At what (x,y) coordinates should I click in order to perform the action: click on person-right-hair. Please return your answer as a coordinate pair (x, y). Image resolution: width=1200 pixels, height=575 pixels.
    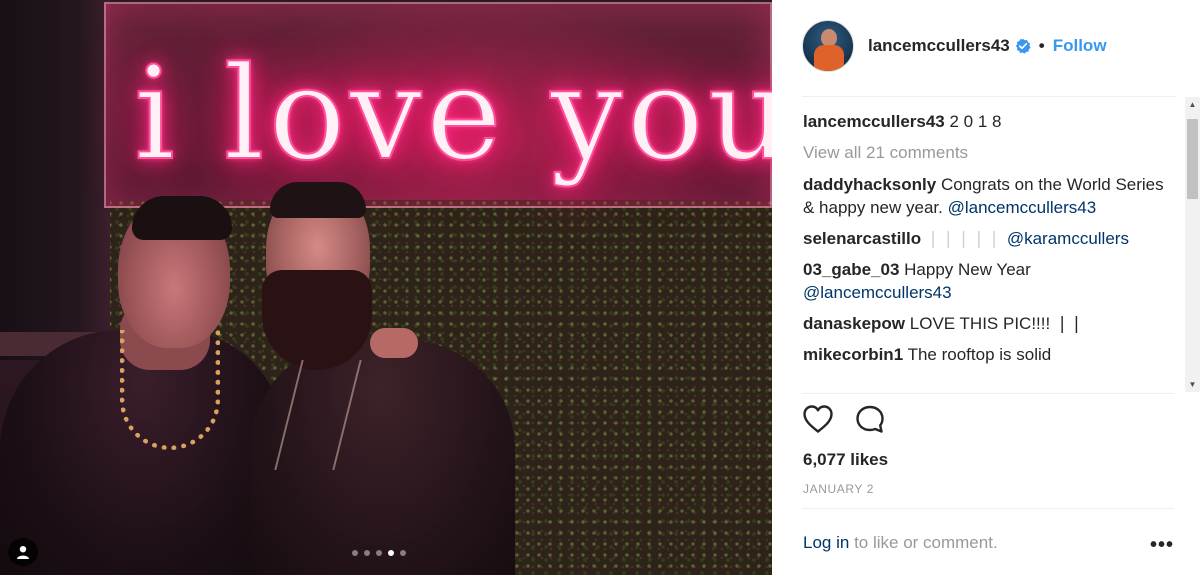
    Looking at the image, I should click on (318, 200).